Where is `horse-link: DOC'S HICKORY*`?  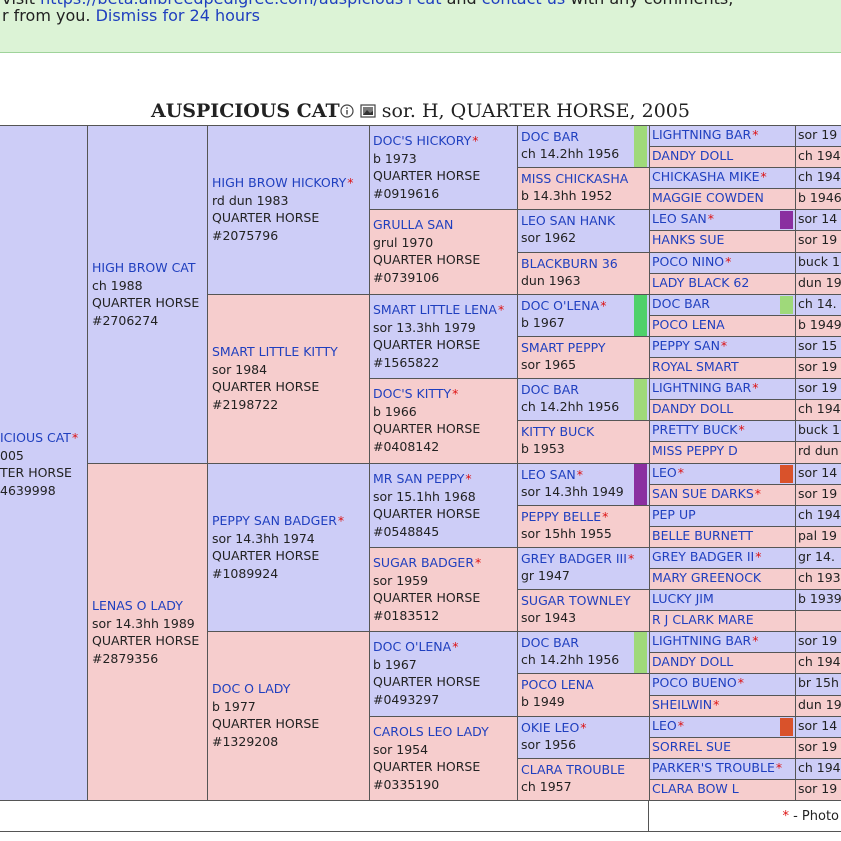 horse-link: DOC'S HICKORY* is located at coordinates (444, 141).